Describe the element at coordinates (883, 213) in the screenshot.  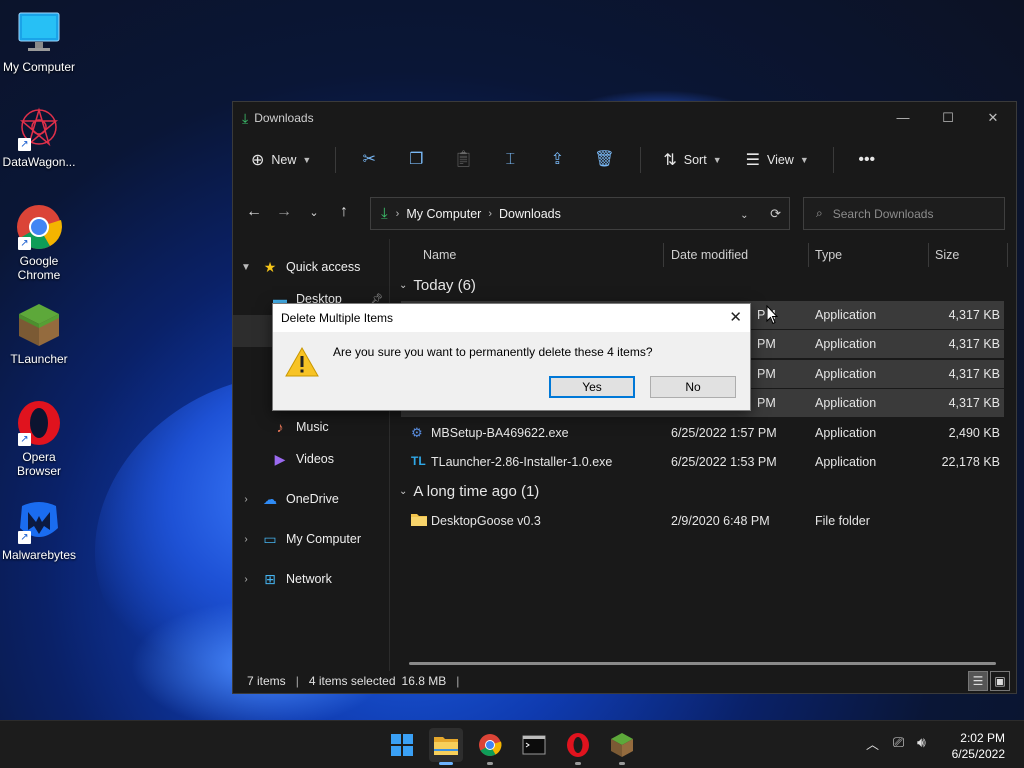
I see `search-placeholder: Search Downloads` at that location.